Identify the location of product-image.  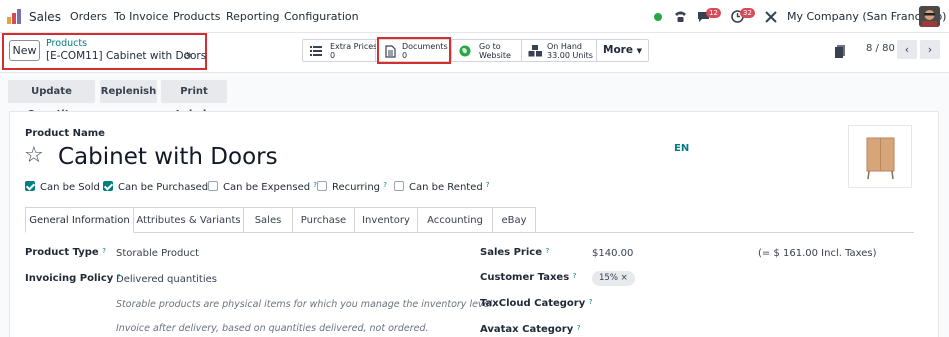
(880, 156).